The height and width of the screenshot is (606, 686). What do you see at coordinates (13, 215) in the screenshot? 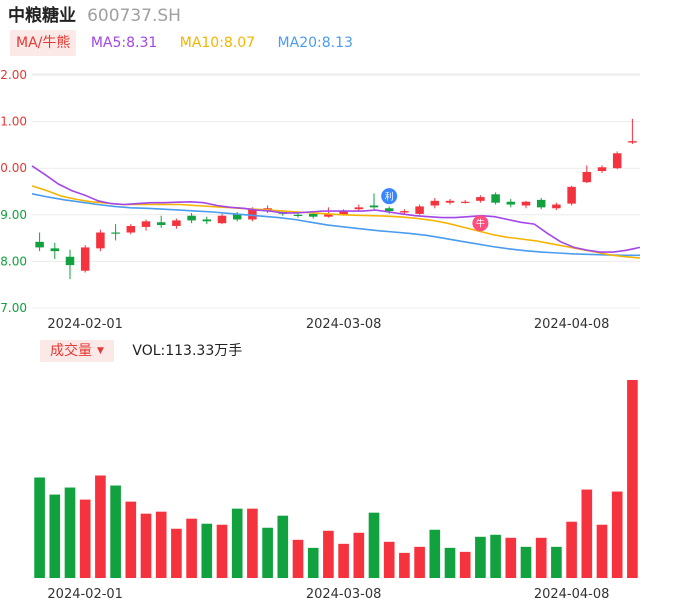
I see `price-tick-label: 9.00` at bounding box center [13, 215].